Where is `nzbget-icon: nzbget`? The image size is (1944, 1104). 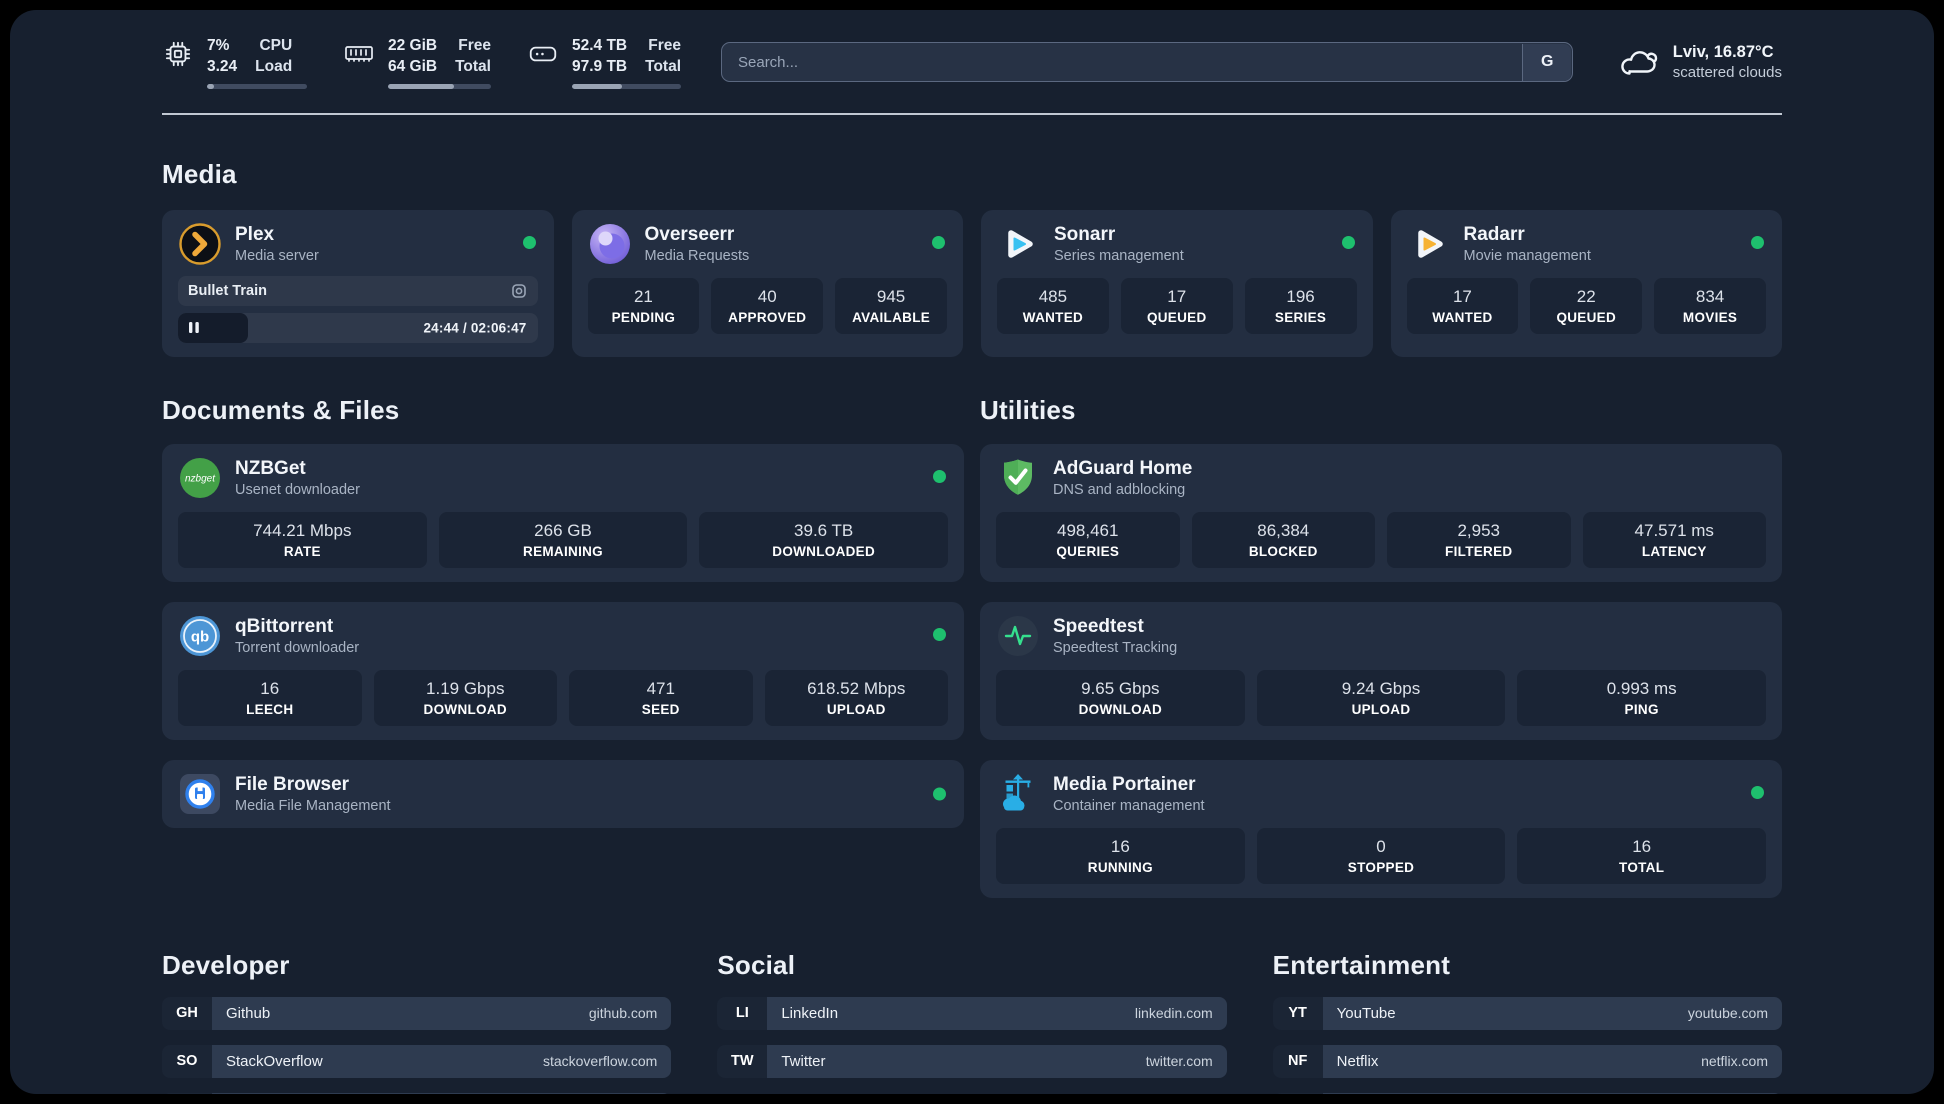
nzbget-icon: nzbget is located at coordinates (200, 478).